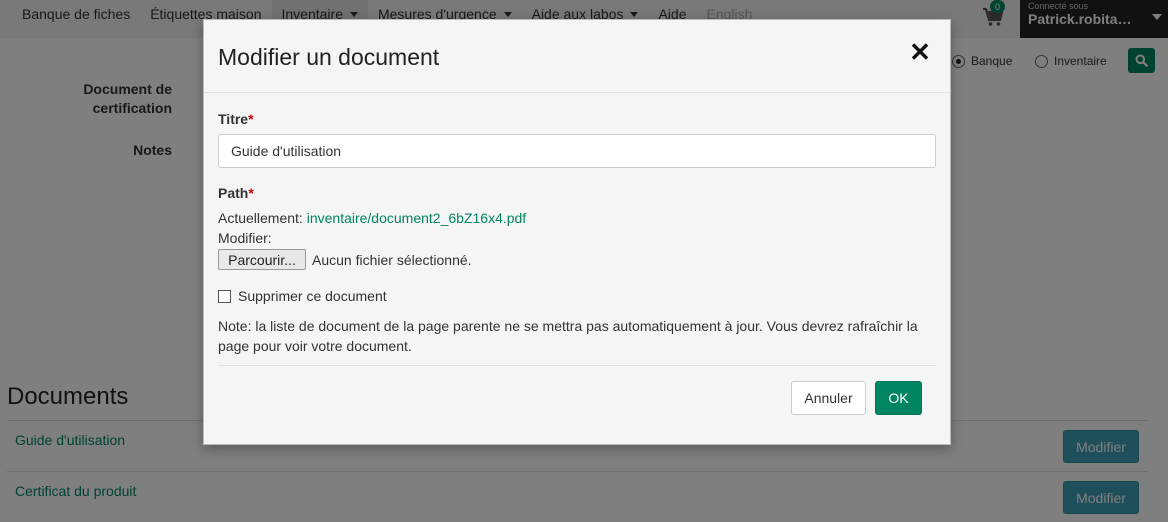  Describe the element at coordinates (245, 238) in the screenshot. I see `modify-file-label: Modifier:` at that location.